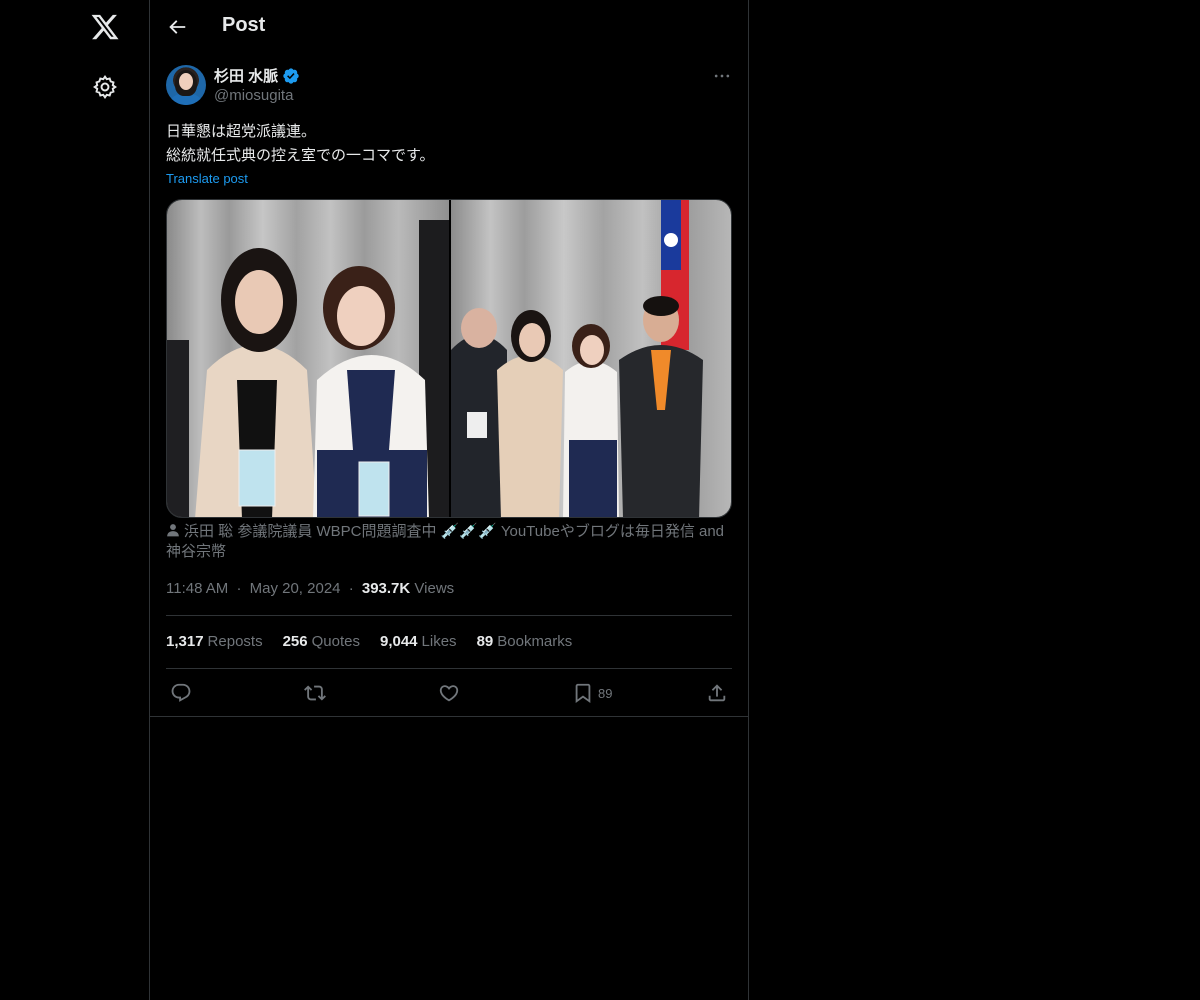  What do you see at coordinates (315, 693) in the screenshot?
I see `repost-icon` at bounding box center [315, 693].